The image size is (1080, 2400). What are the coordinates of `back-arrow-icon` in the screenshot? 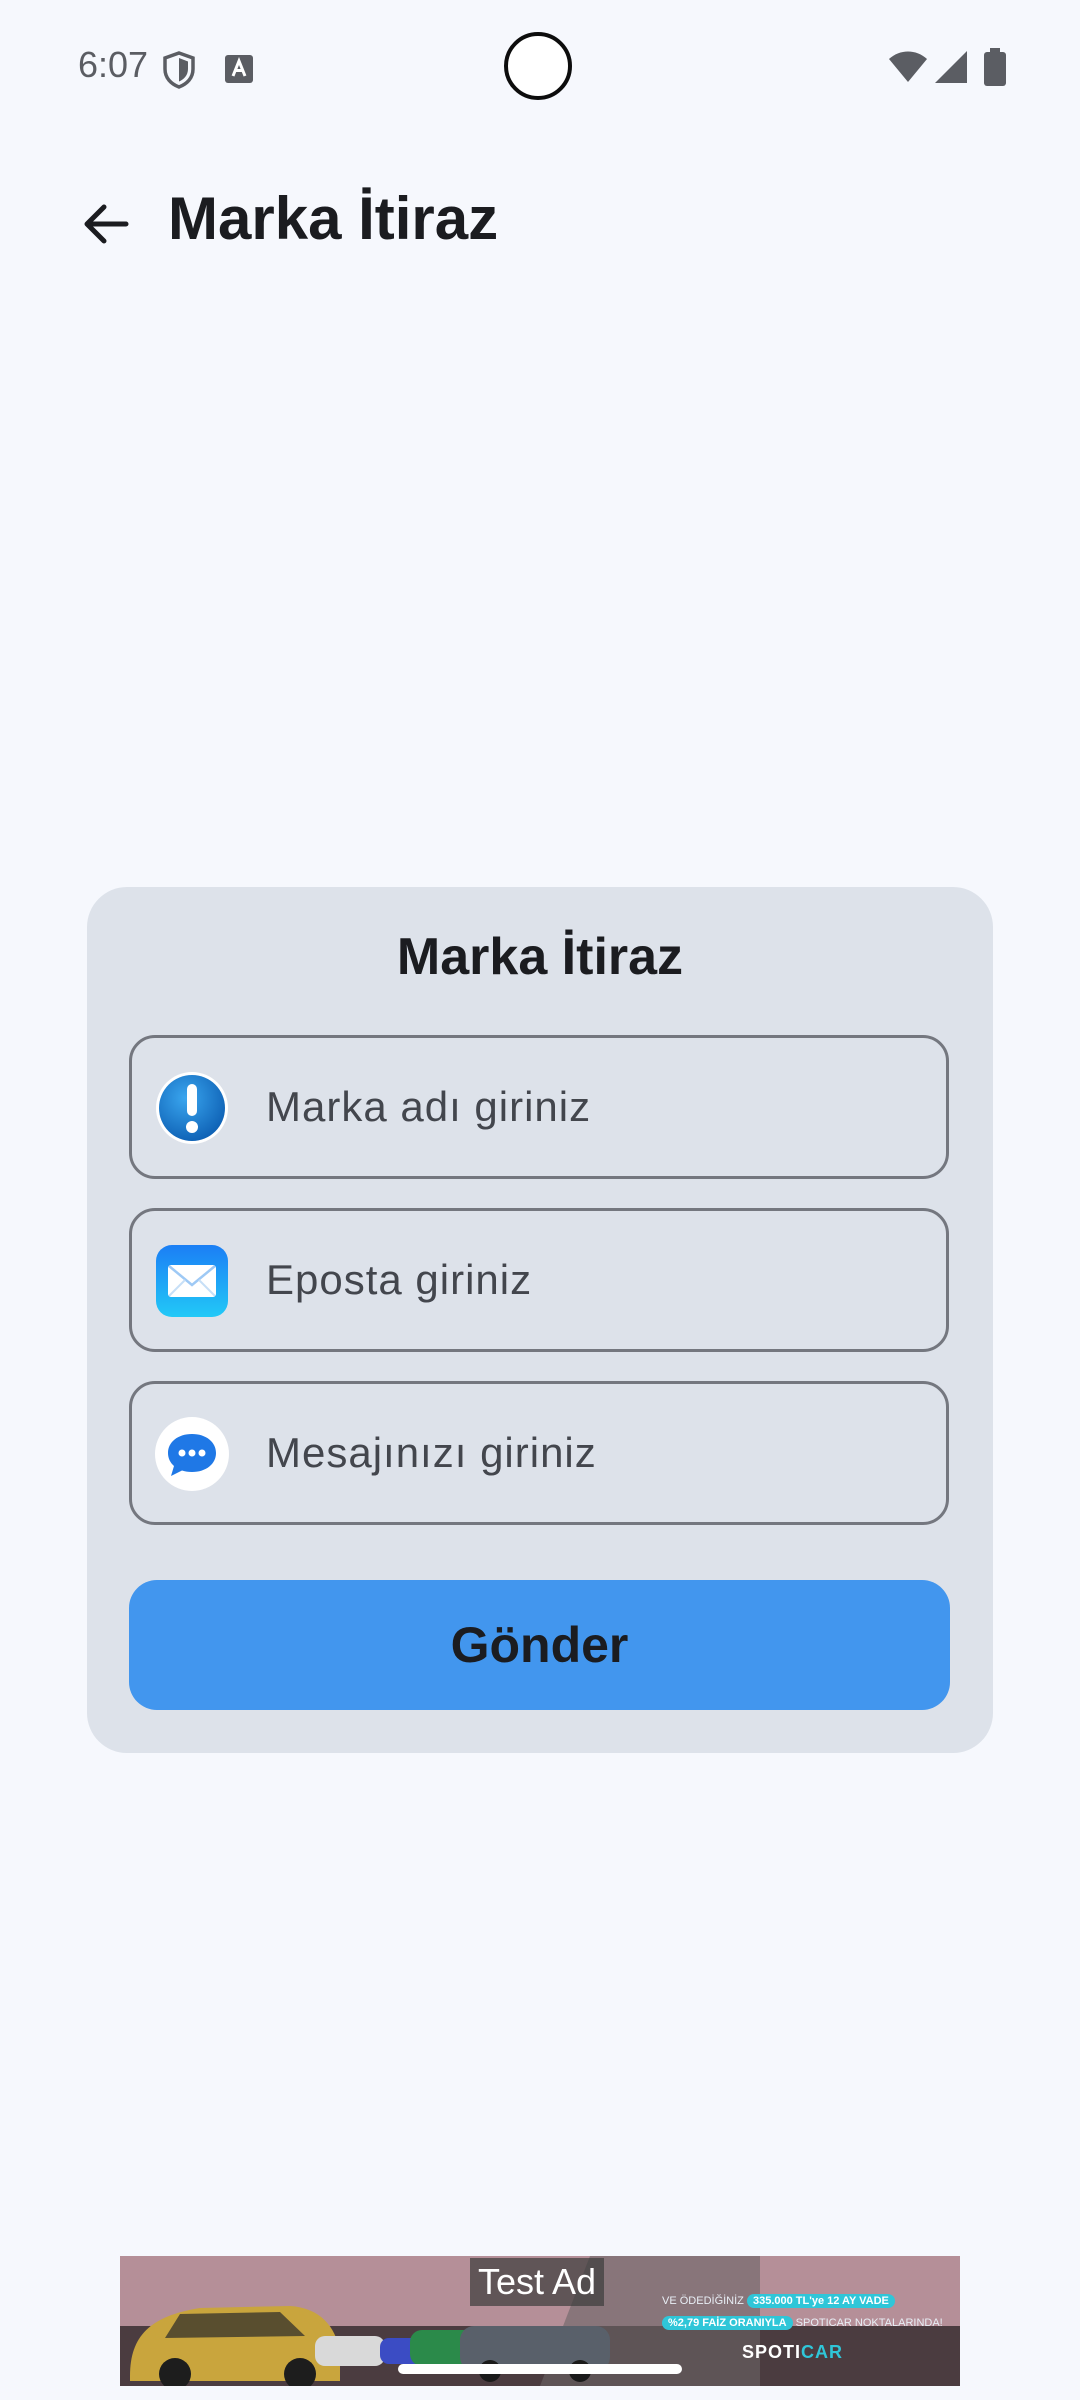 It's located at (106, 224).